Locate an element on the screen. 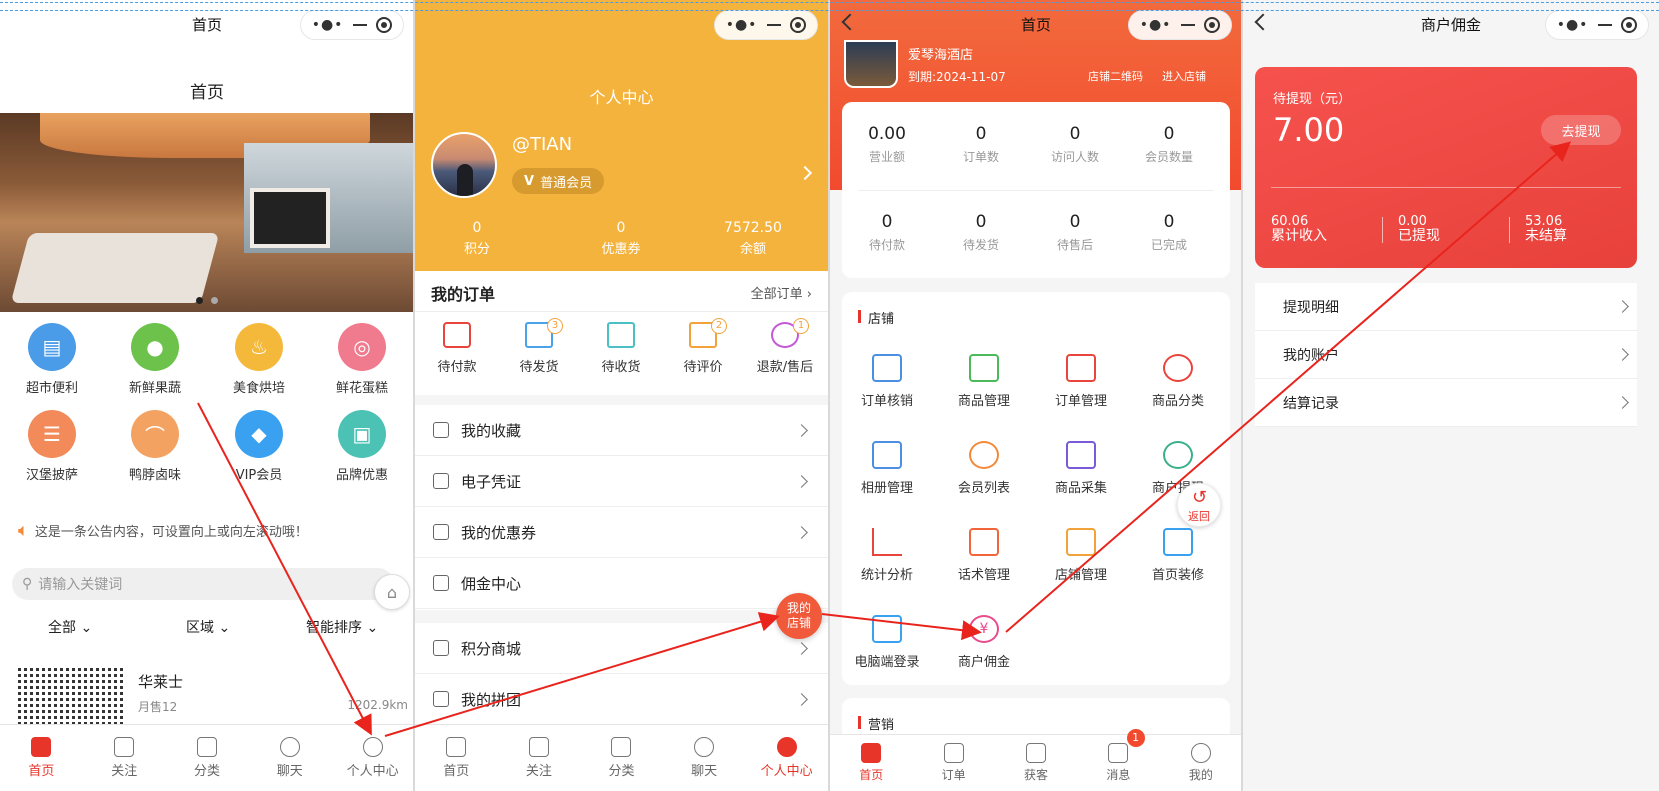  menu-coupons: 我的优惠券 is located at coordinates (621, 532).